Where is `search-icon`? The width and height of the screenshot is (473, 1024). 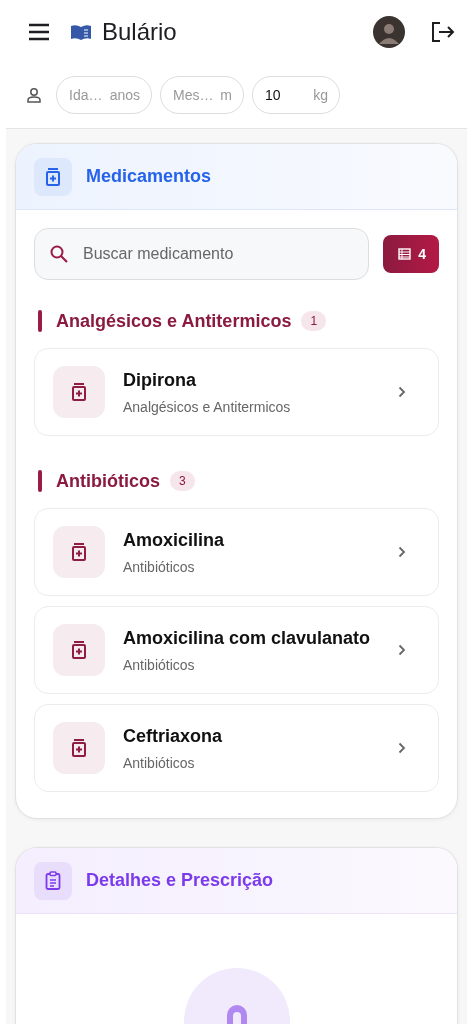
search-icon is located at coordinates (59, 254).